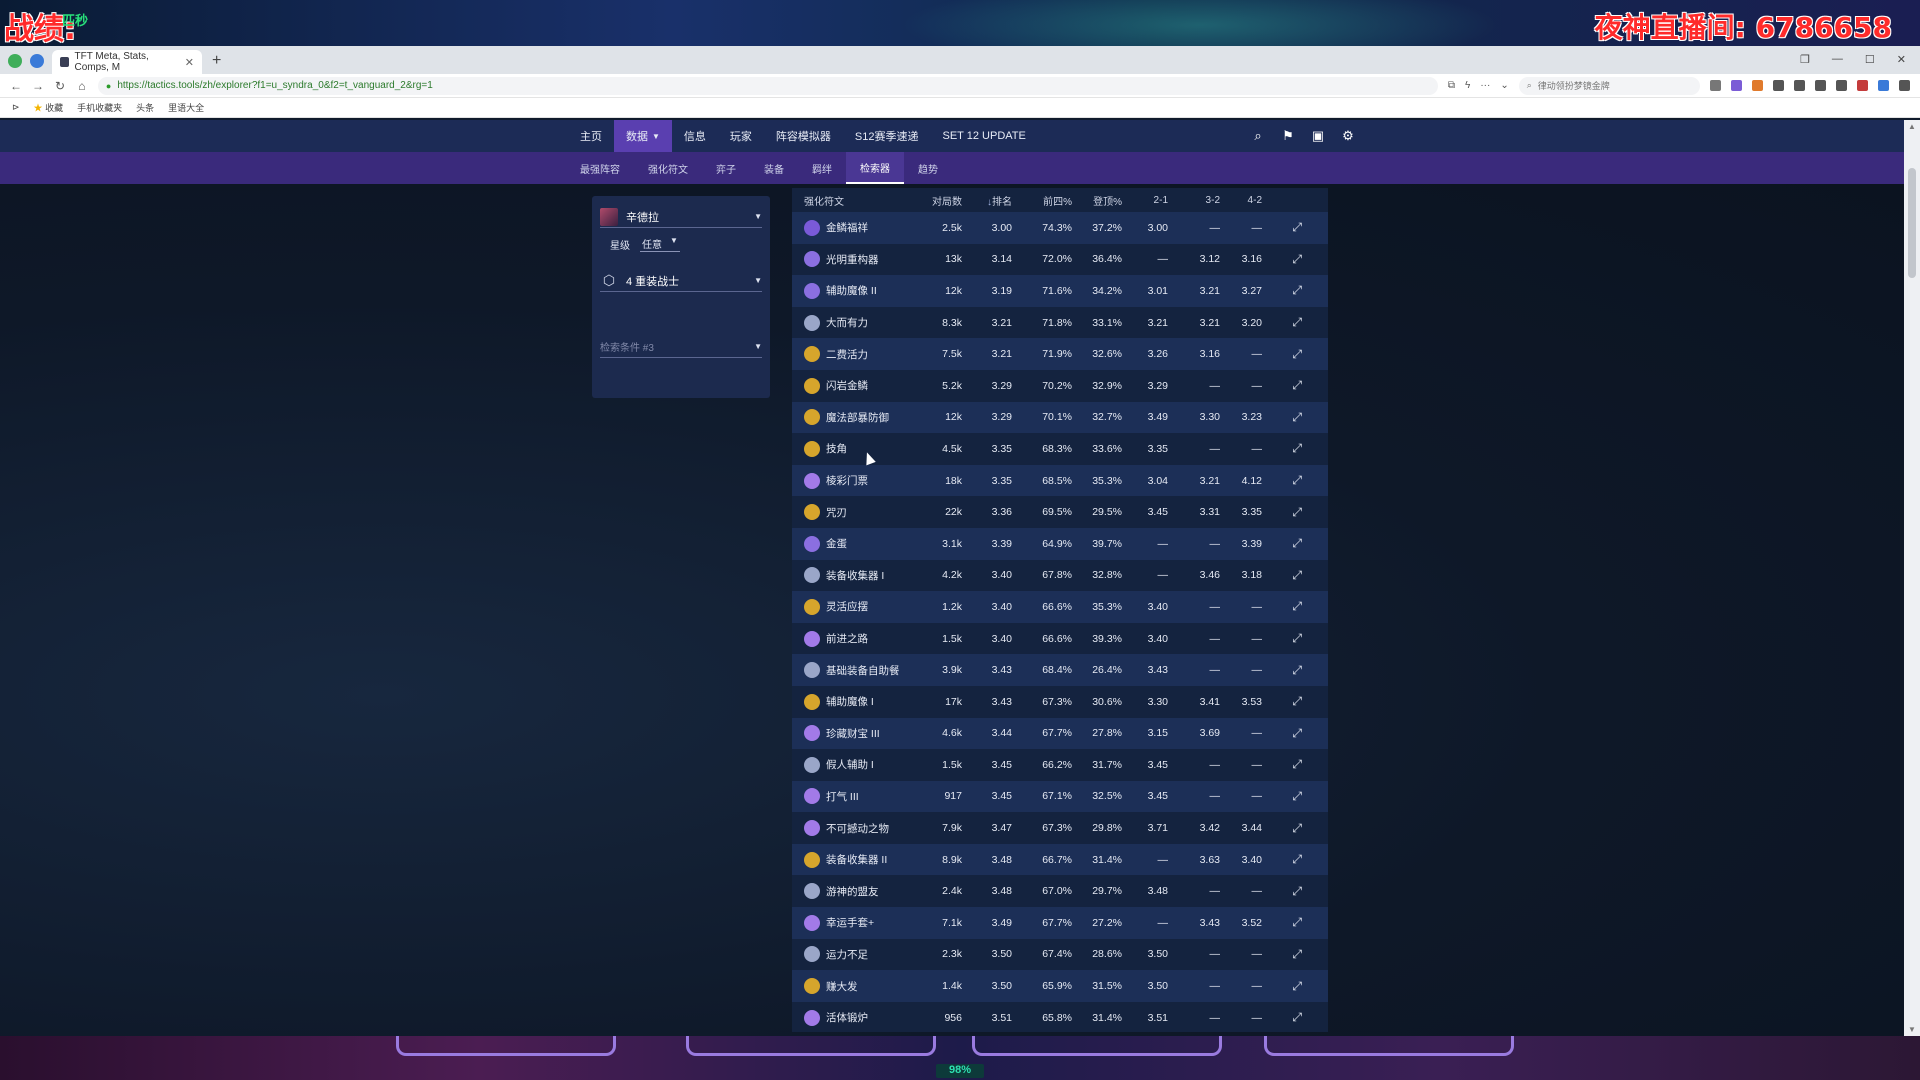  What do you see at coordinates (1060, 259) in the screenshot?
I see `table-row: 光明重构器 13k 3.14 72.0% 36.4% — 3.12 3.16 ⤢` at bounding box center [1060, 259].